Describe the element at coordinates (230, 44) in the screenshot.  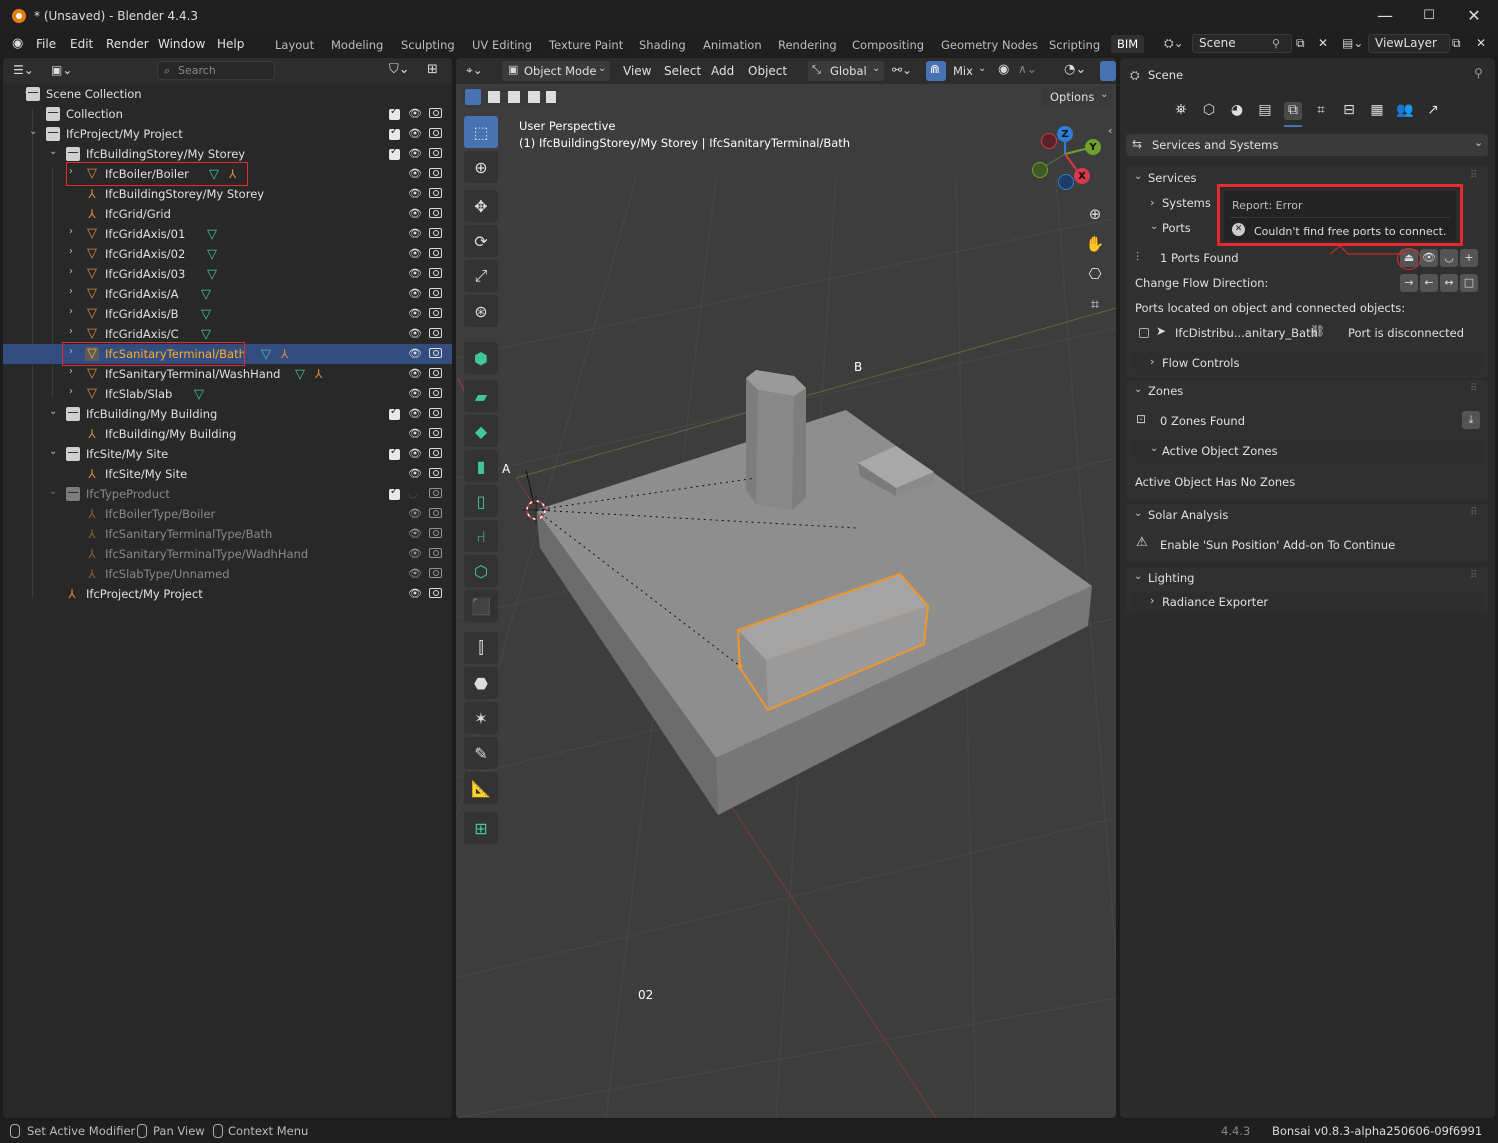
I see `menu-help: Help` at that location.